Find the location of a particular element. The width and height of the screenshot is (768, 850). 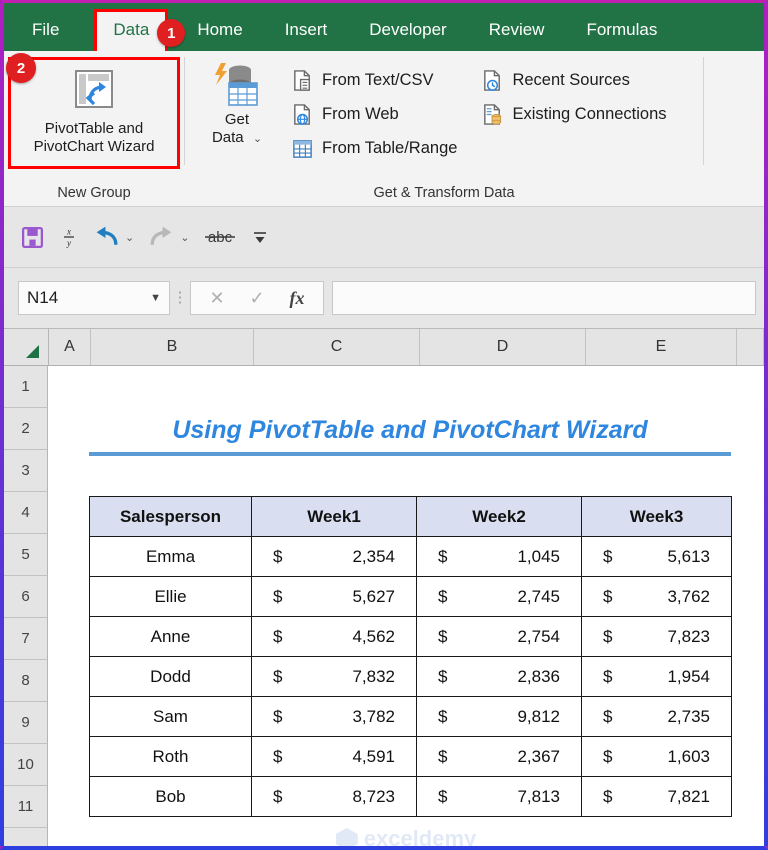

from-text-csv-button: From Text/CSV is located at coordinates (373, 80).